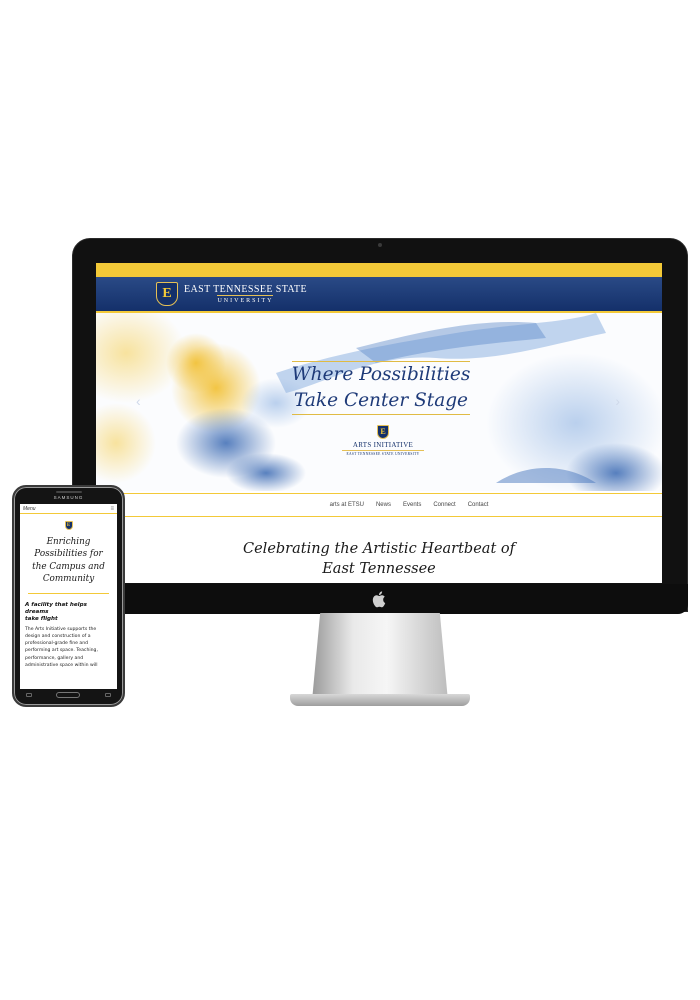 Image resolution: width=700 pixels, height=1000 pixels. I want to click on phone-subheading-line: A facility that helps dreams, so click(56, 608).